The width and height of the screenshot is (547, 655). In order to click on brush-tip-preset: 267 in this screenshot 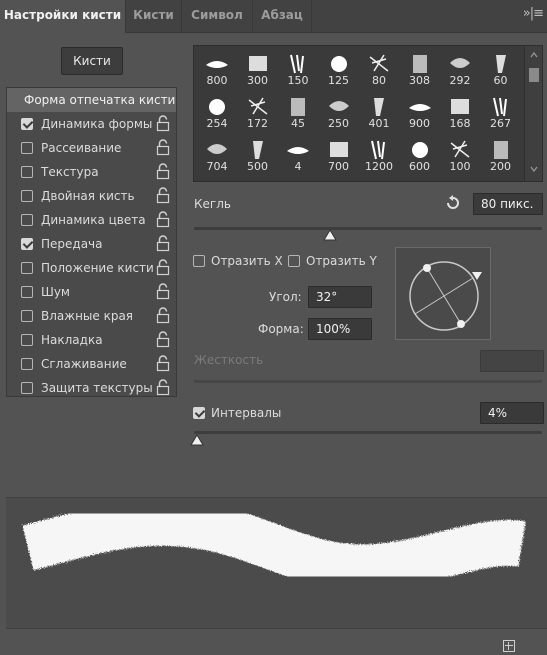, I will do `click(501, 112)`.